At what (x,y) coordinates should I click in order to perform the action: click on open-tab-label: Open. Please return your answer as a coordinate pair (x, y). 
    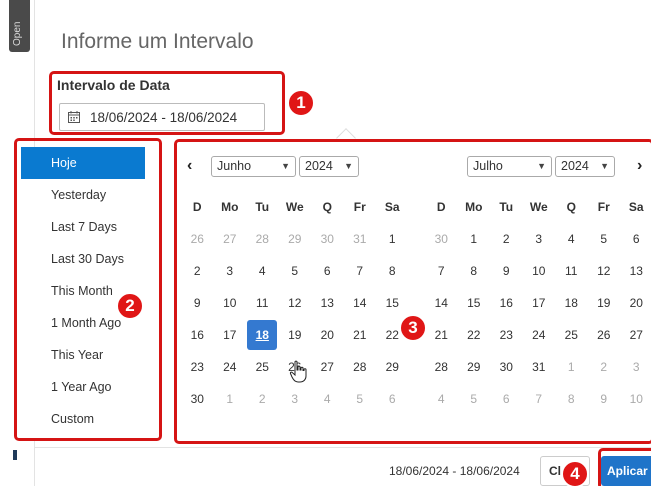
    Looking at the image, I should click on (17, 33).